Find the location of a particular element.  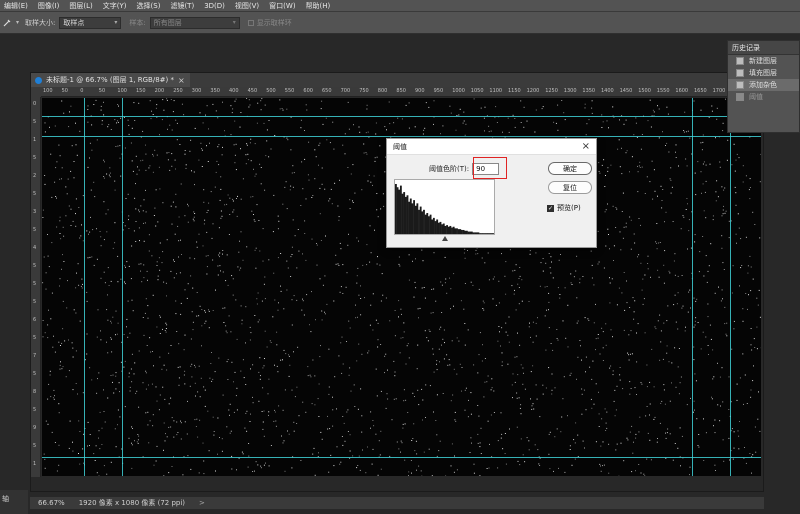

history-item: 填充图层 is located at coordinates (763, 73).